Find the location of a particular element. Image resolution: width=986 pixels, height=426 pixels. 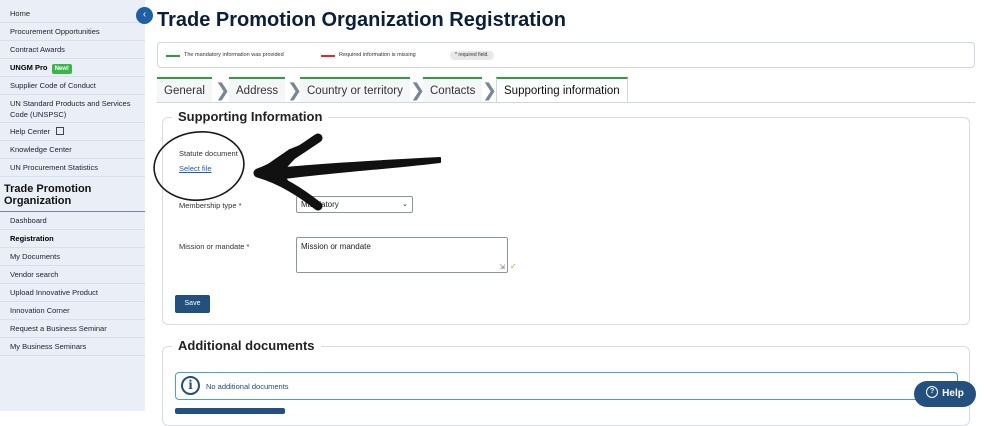

sidebar-item-supplier-code: Supplier Code of Conduct is located at coordinates (72, 86).